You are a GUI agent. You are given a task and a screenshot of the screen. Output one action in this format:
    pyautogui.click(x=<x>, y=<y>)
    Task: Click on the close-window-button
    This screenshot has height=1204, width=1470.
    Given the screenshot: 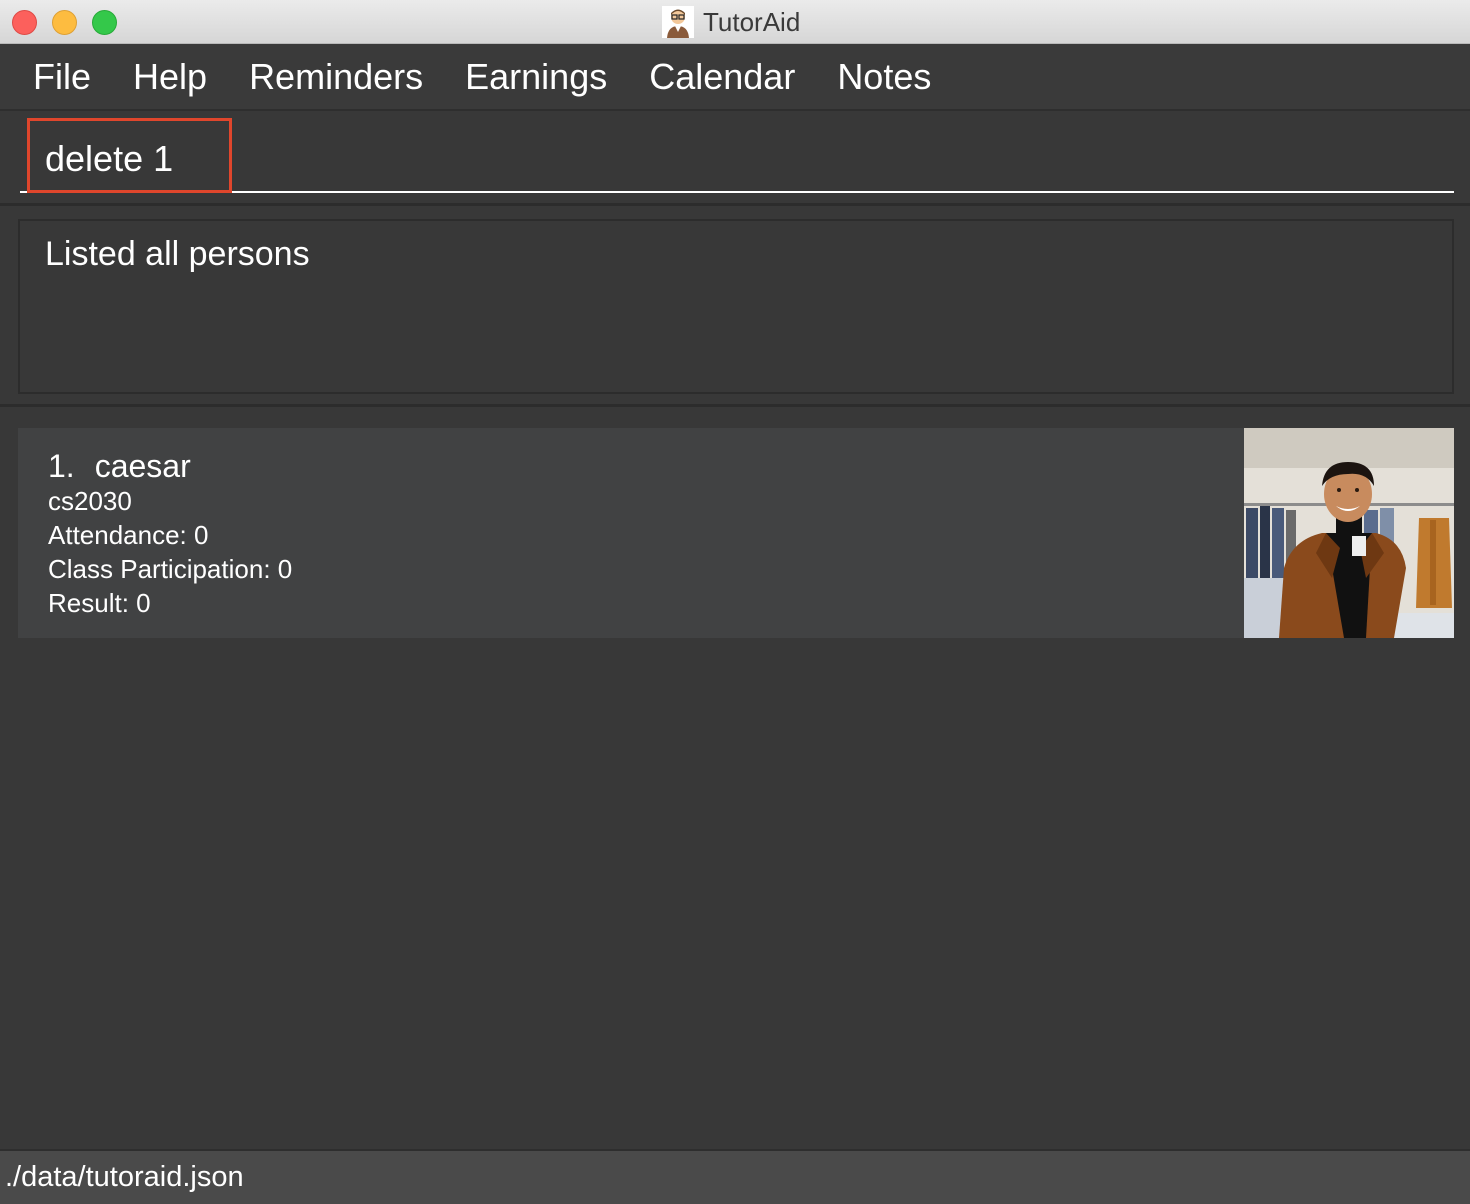 What is the action you would take?
    pyautogui.click(x=24, y=22)
    